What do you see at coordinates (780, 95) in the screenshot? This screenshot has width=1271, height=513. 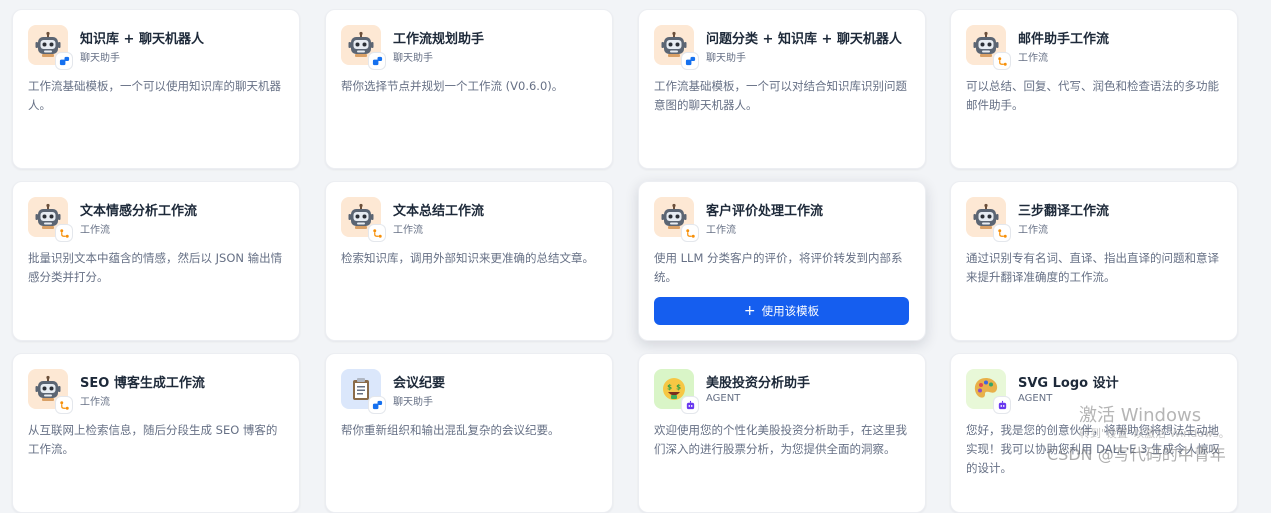 I see `template-description: 工作流基础模板，一个可以对结合知识库识别问题意图的聊天机器人。` at bounding box center [780, 95].